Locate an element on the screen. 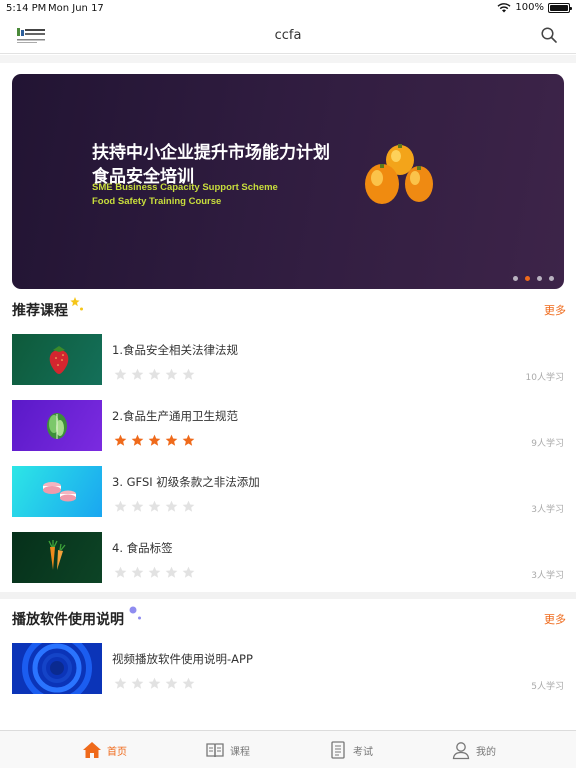 The image size is (576, 768). fruit-illustration-icon is located at coordinates (399, 174).